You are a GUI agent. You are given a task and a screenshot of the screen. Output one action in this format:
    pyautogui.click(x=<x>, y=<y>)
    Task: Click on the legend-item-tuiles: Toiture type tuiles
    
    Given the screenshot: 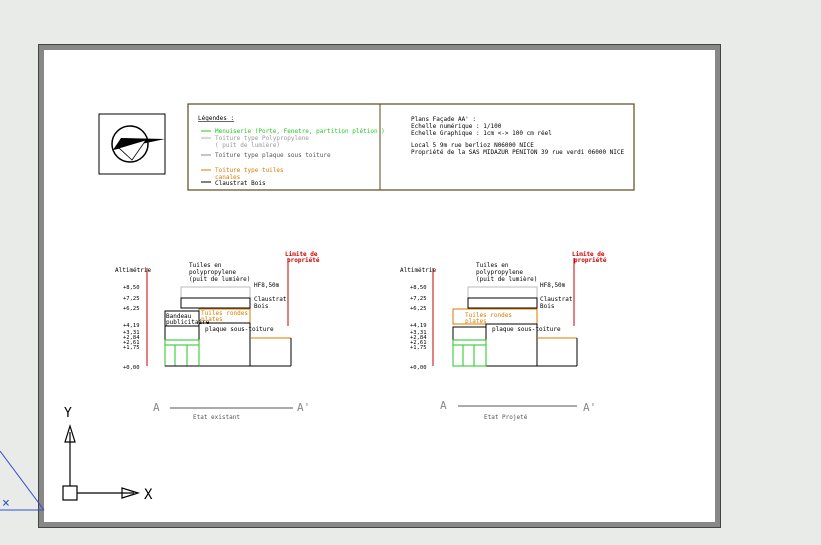 What is the action you would take?
    pyautogui.click(x=249, y=170)
    